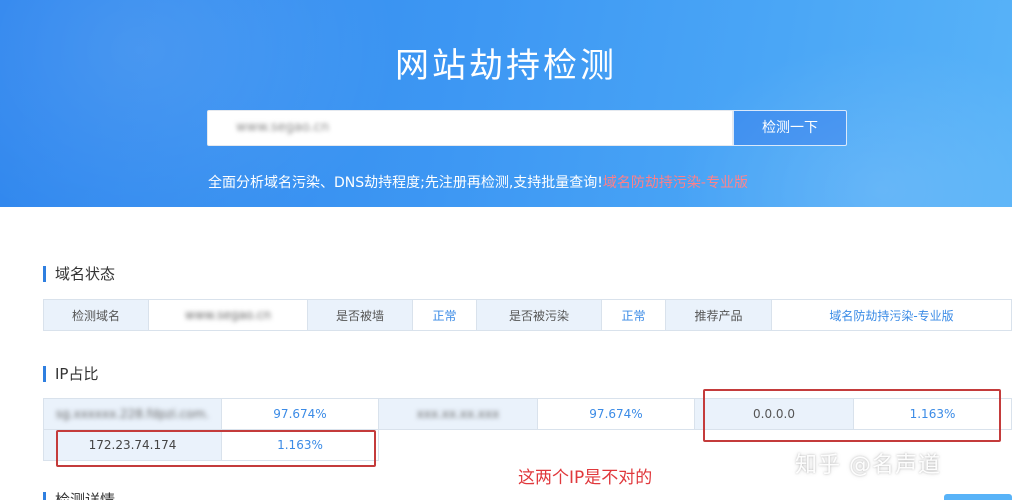 This screenshot has width=1012, height=500. I want to click on domain-search-input: www.segao.cn, so click(470, 128).